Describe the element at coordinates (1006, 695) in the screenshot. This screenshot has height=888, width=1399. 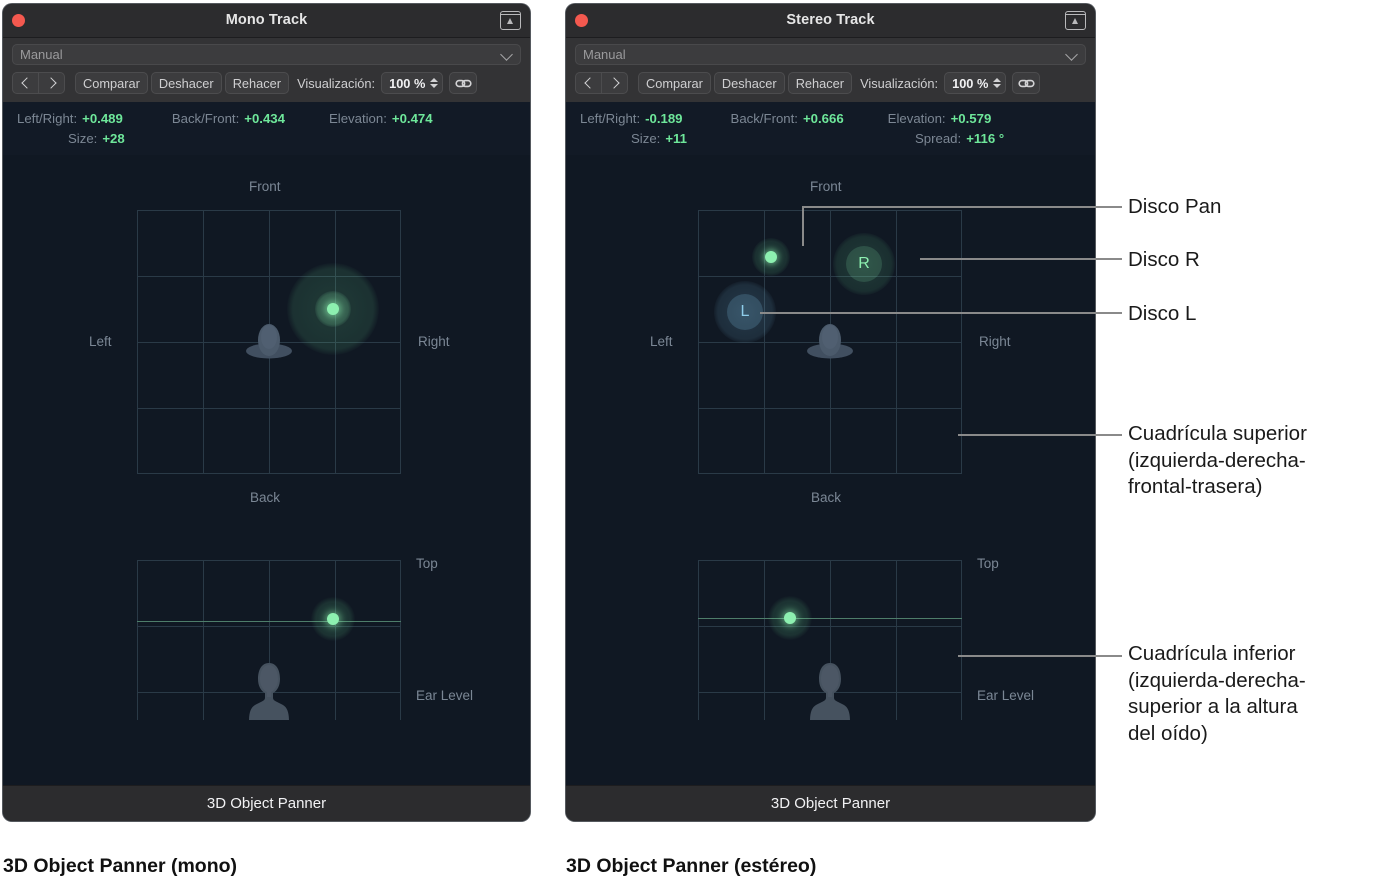
I see `label-ear-level-stereo: Ear Level` at that location.